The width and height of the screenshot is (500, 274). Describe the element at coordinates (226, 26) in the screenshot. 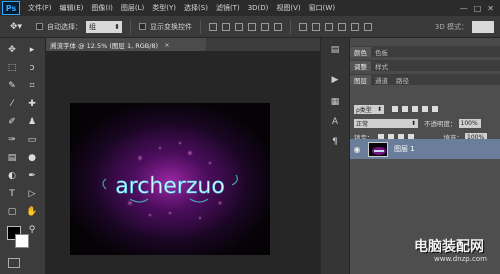

I see `align-middle-icon` at that location.